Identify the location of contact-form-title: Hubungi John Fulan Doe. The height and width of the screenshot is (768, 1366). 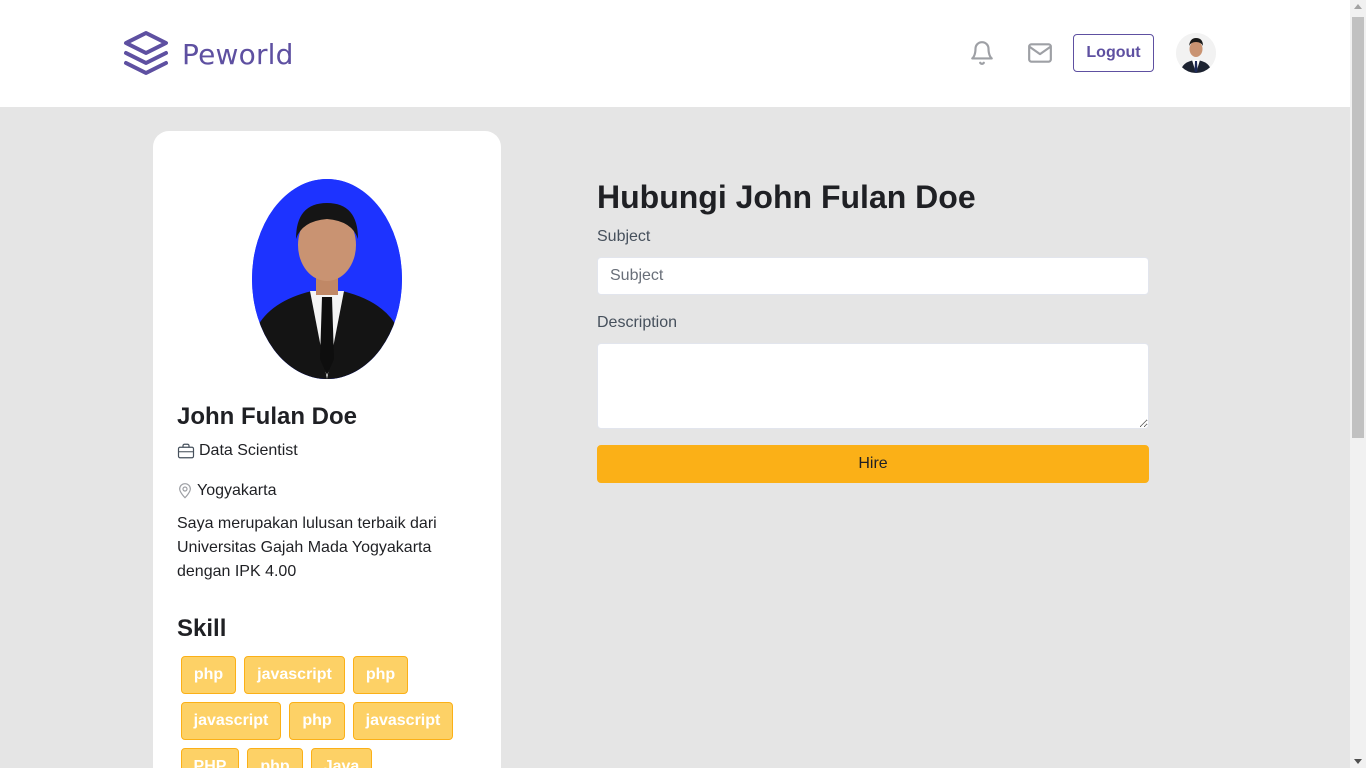
(786, 197).